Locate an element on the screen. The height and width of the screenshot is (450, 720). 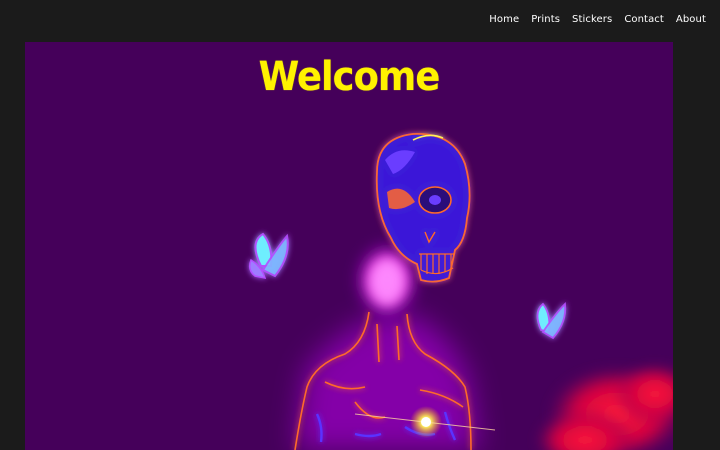
hero-title: Welcome is located at coordinates (349, 77).